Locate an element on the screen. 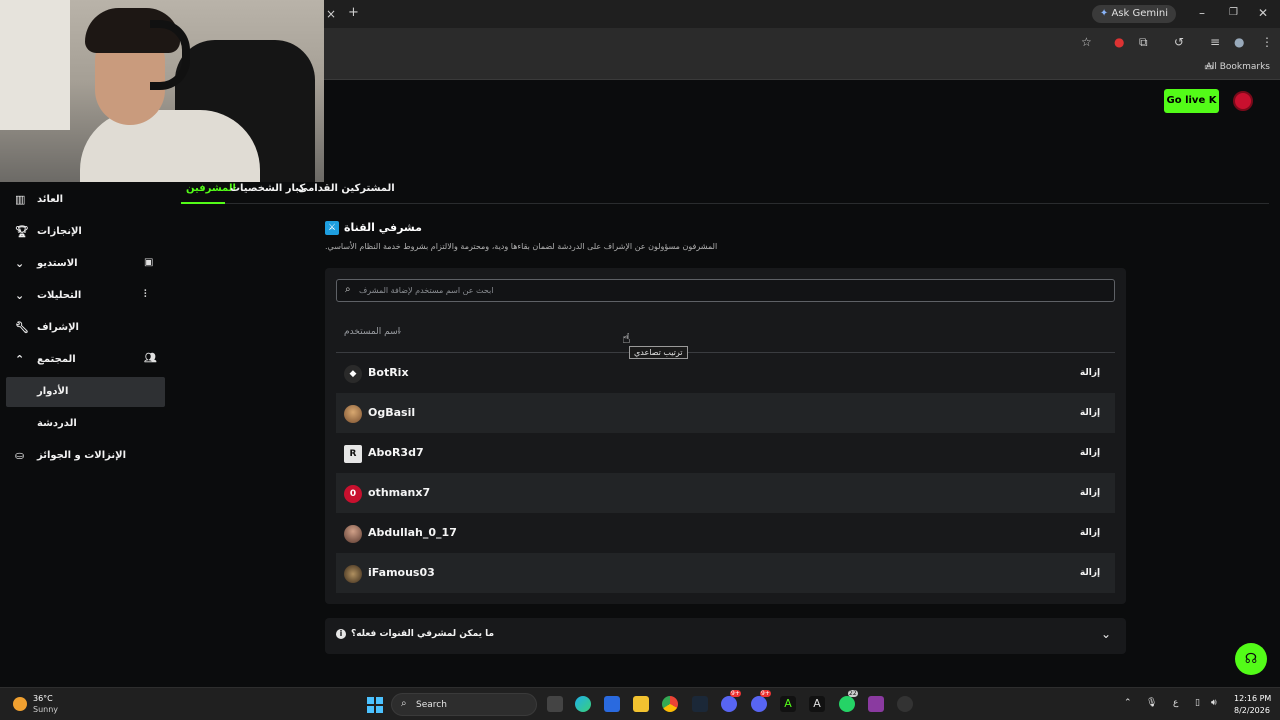 Image resolution: width=1280 pixels, height=720 pixels. language-indicator: ع is located at coordinates (1175, 703).